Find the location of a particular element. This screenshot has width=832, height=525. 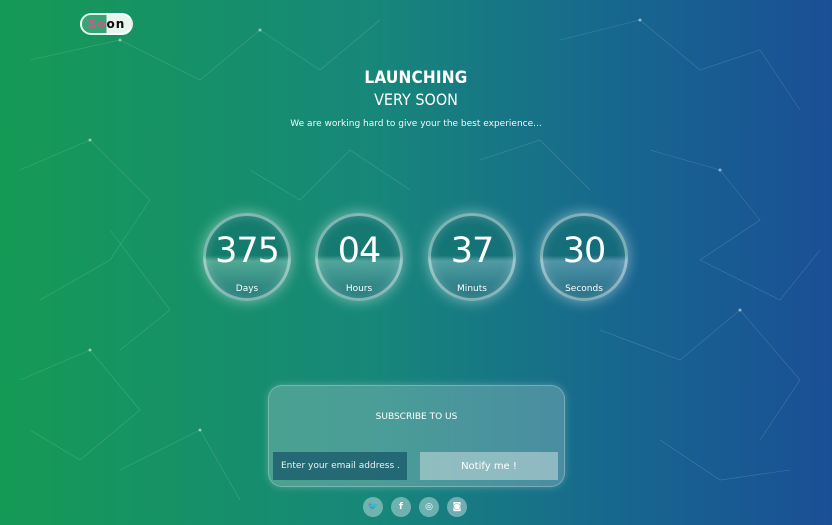

notify-button: Notify me ! is located at coordinates (489, 466).